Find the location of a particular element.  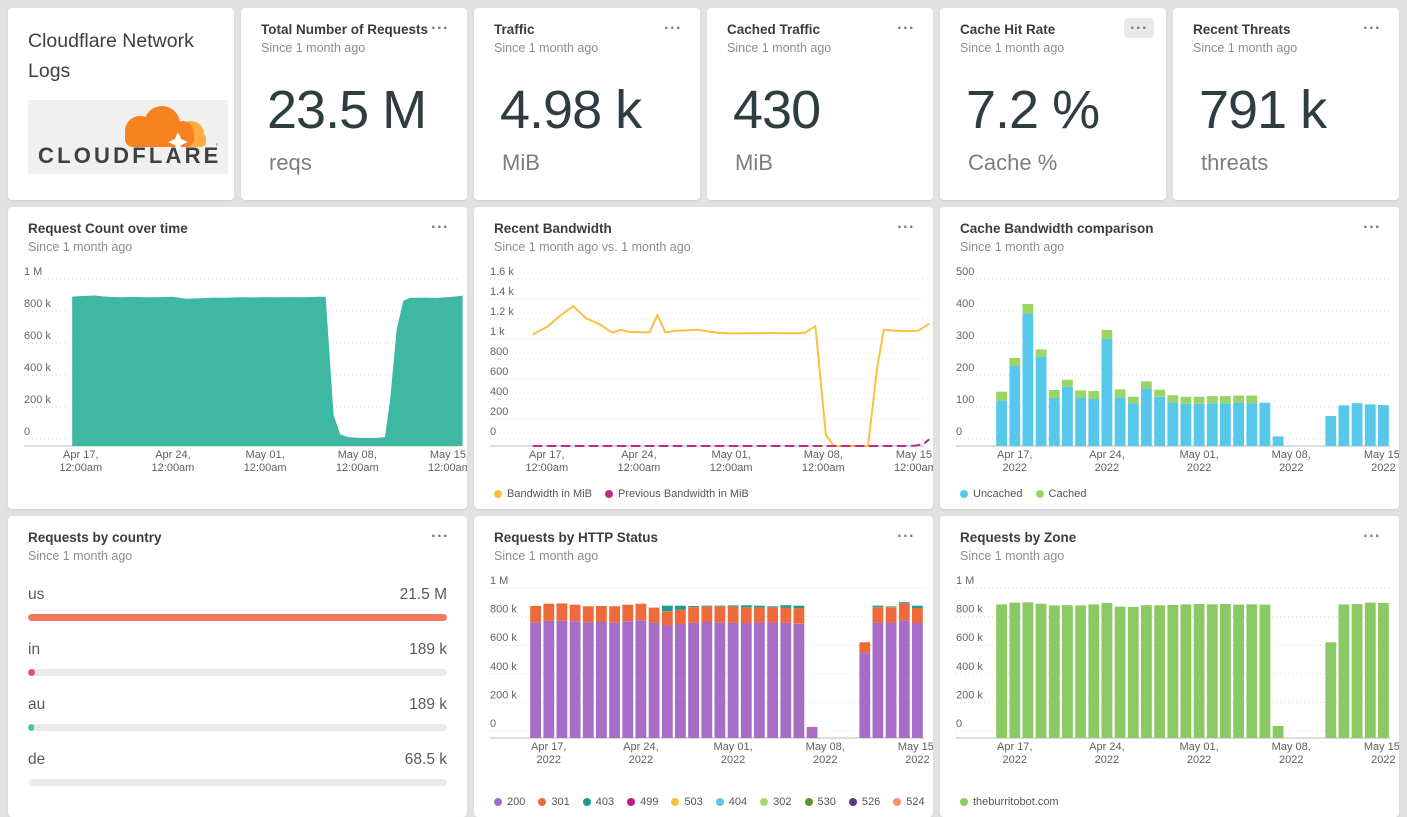

country-value: 21.5 M is located at coordinates (423, 594).